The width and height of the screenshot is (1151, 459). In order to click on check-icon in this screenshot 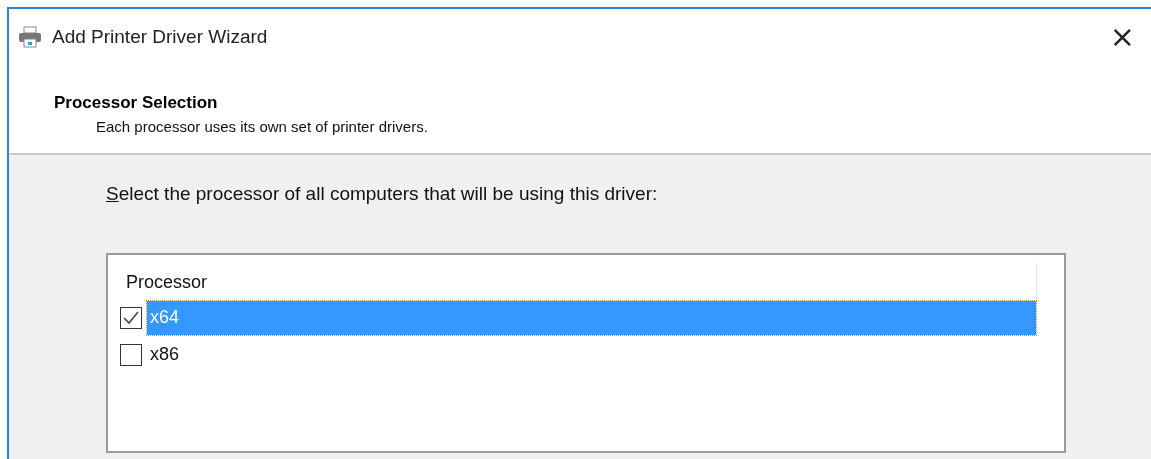, I will do `click(131, 317)`.